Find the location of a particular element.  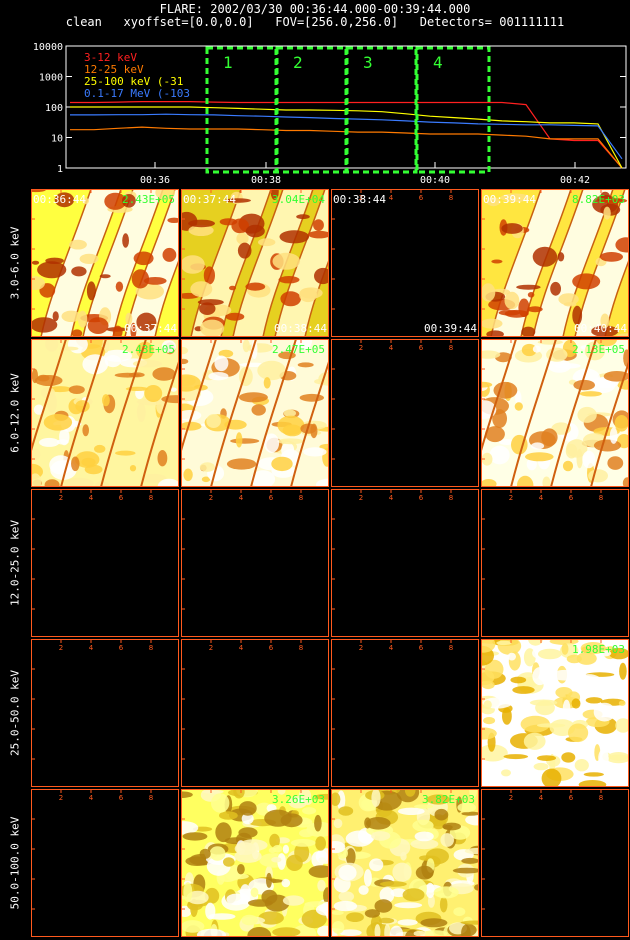

map-cell: 2.47E+05 is located at coordinates (255, 413).